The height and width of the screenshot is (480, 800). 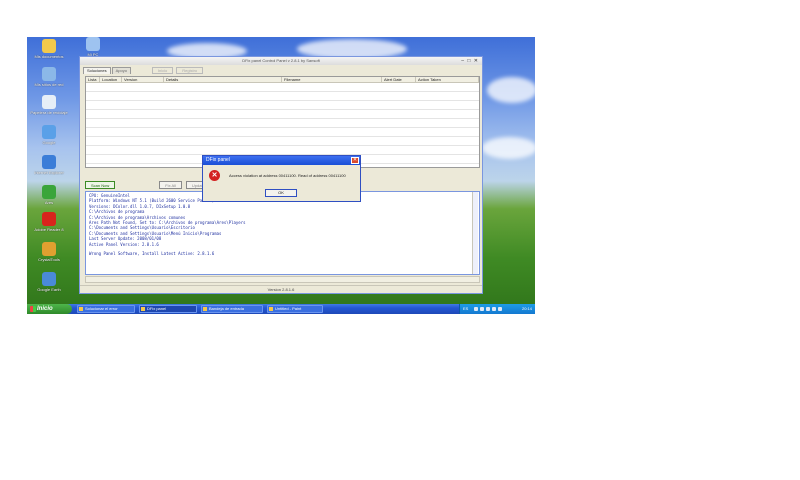 I want to click on system-tray: ES 20:14, so click(x=497, y=309).